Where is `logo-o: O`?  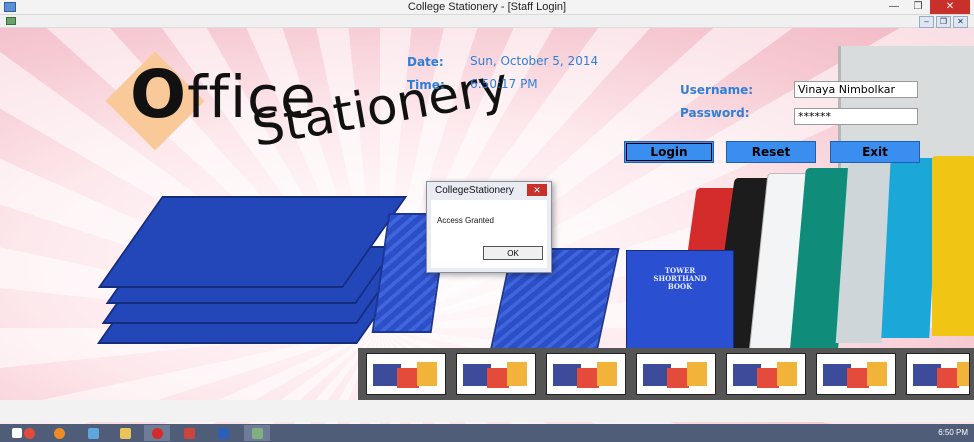
logo-o: O is located at coordinates (159, 94).